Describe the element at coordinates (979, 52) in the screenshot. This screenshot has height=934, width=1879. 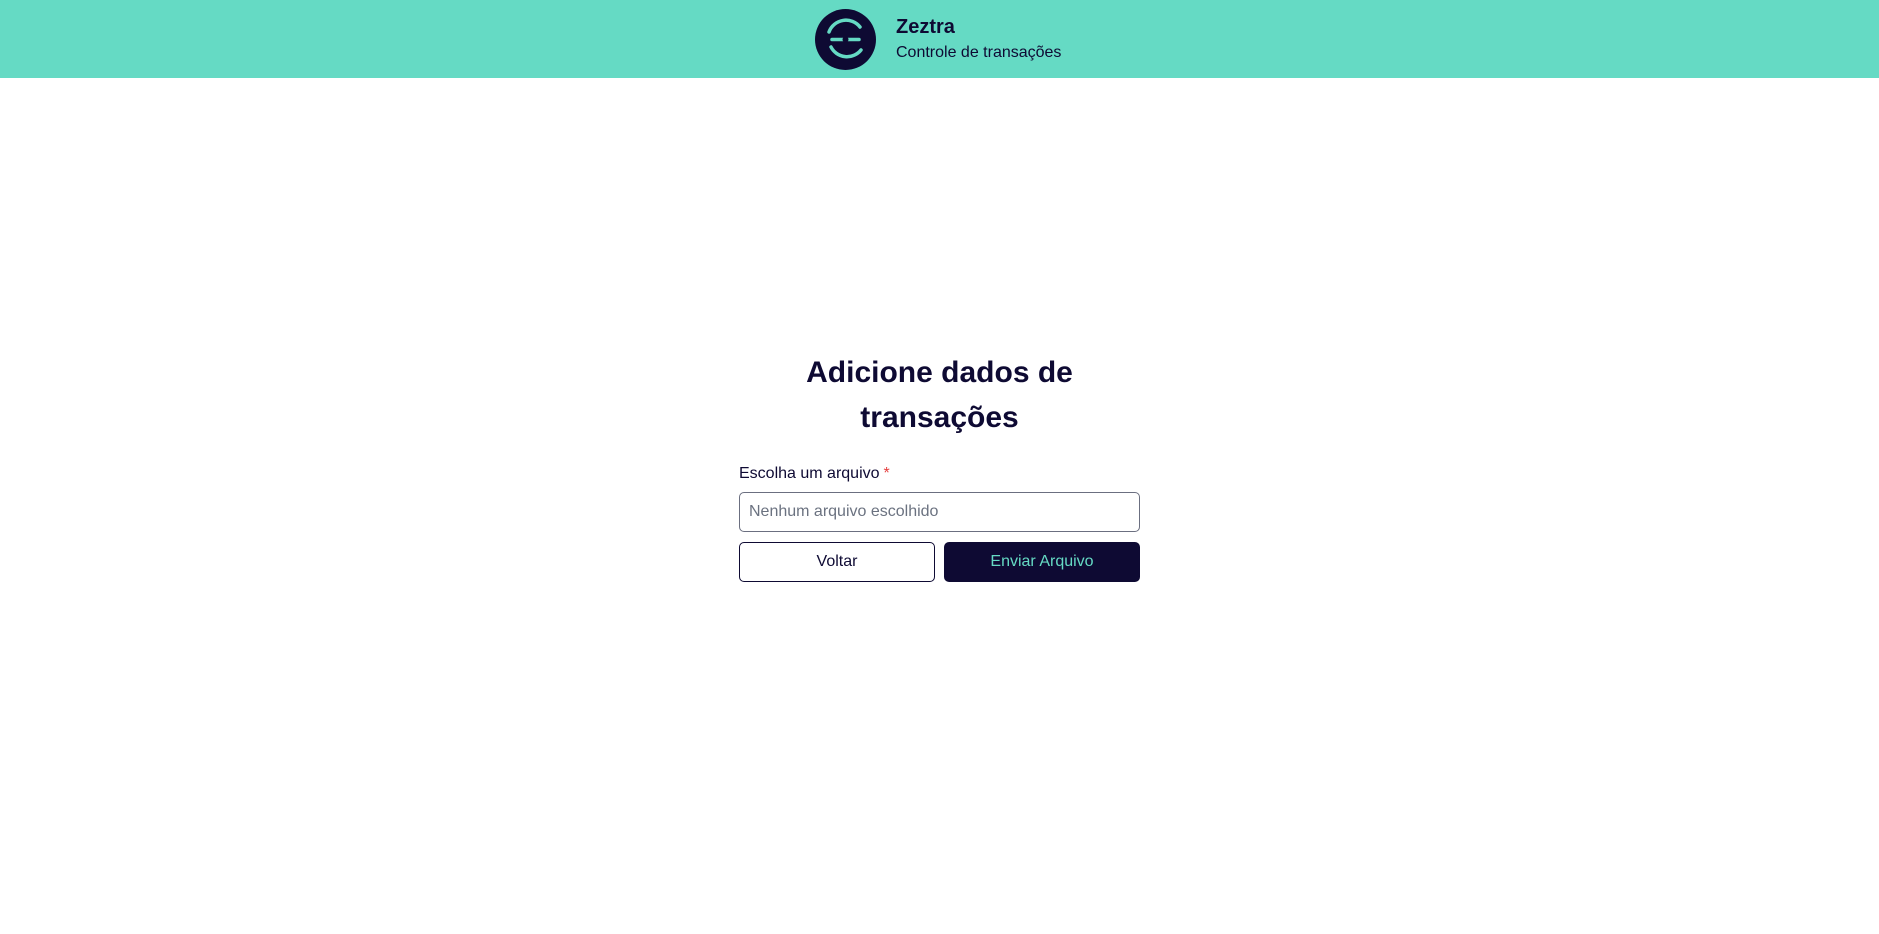
I see `app-subtitle: Controle de transações` at that location.